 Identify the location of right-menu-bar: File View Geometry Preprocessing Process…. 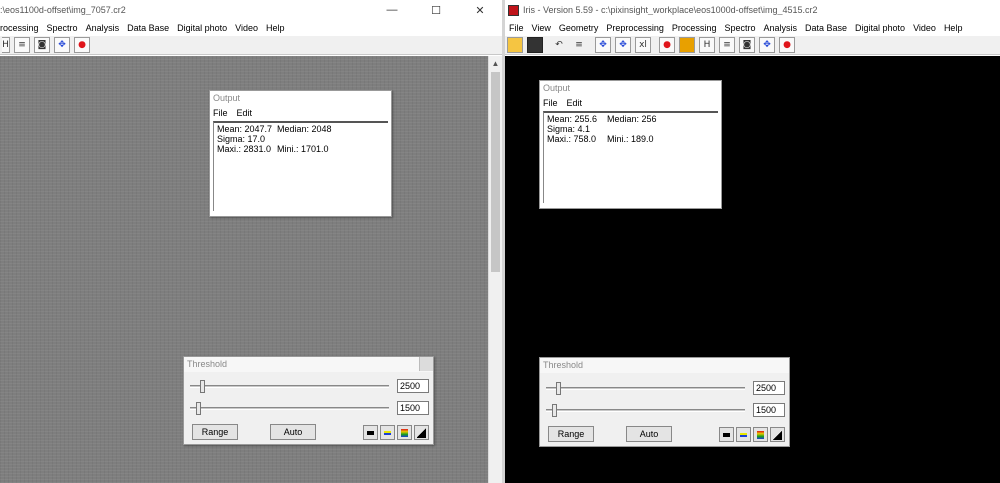
(752, 27).